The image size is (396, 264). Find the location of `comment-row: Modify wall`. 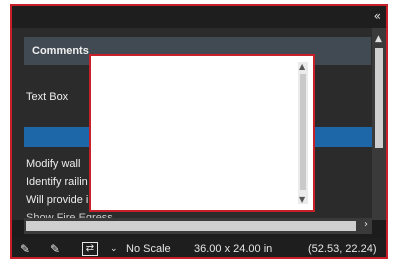

comment-row: Modify wall is located at coordinates (53, 164).